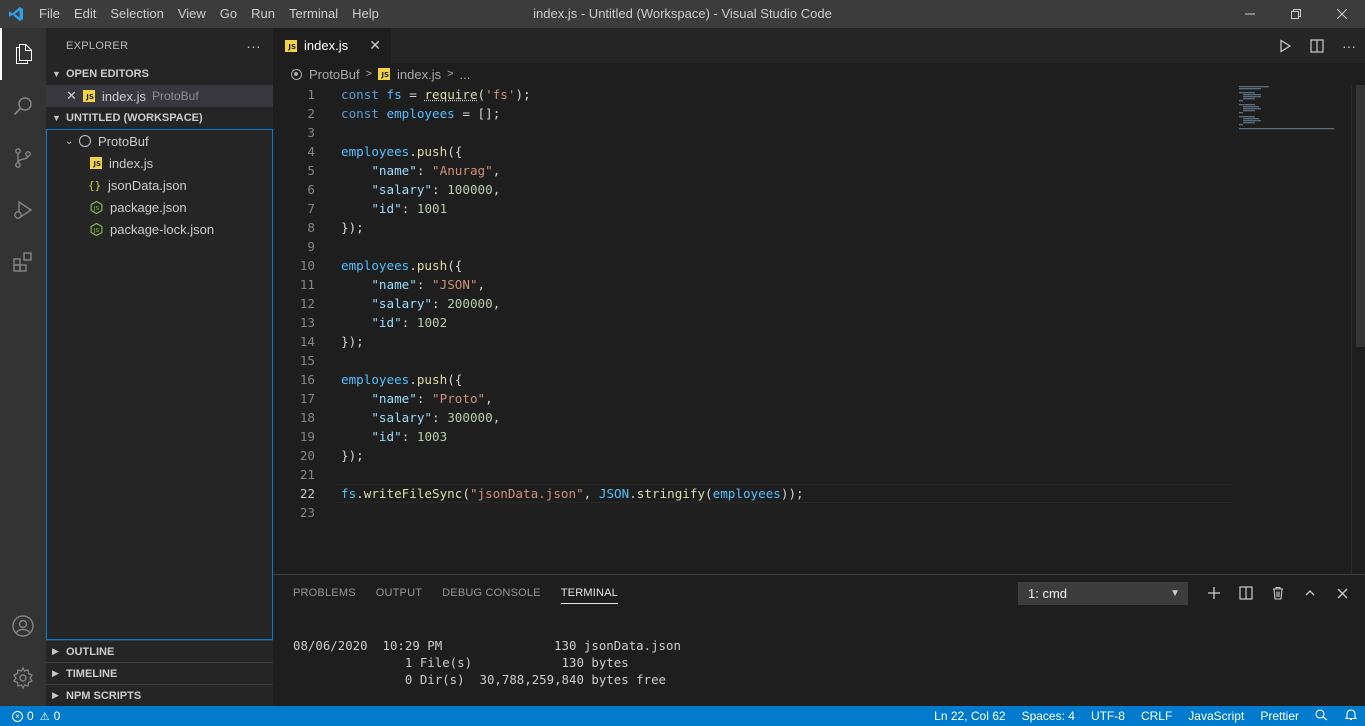  Describe the element at coordinates (294, 265) in the screenshot. I see `line-number: 10` at that location.